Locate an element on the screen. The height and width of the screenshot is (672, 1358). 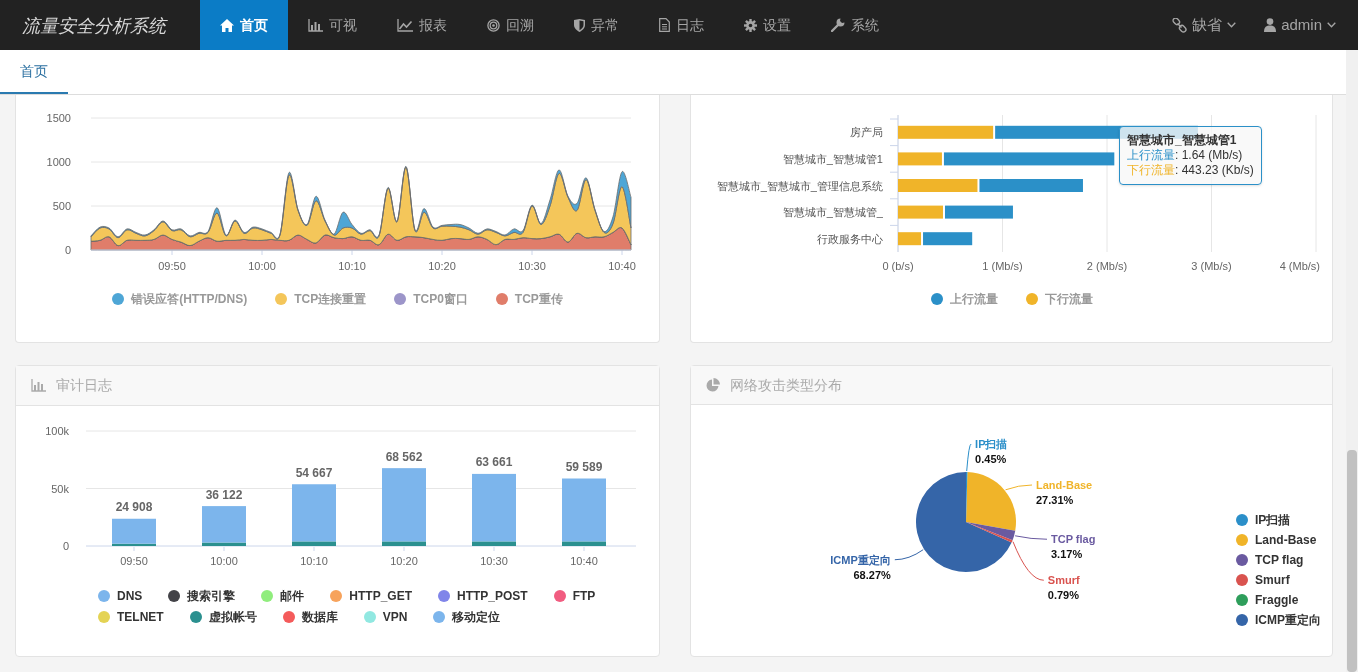
data-label: 63 661 is located at coordinates (494, 462).